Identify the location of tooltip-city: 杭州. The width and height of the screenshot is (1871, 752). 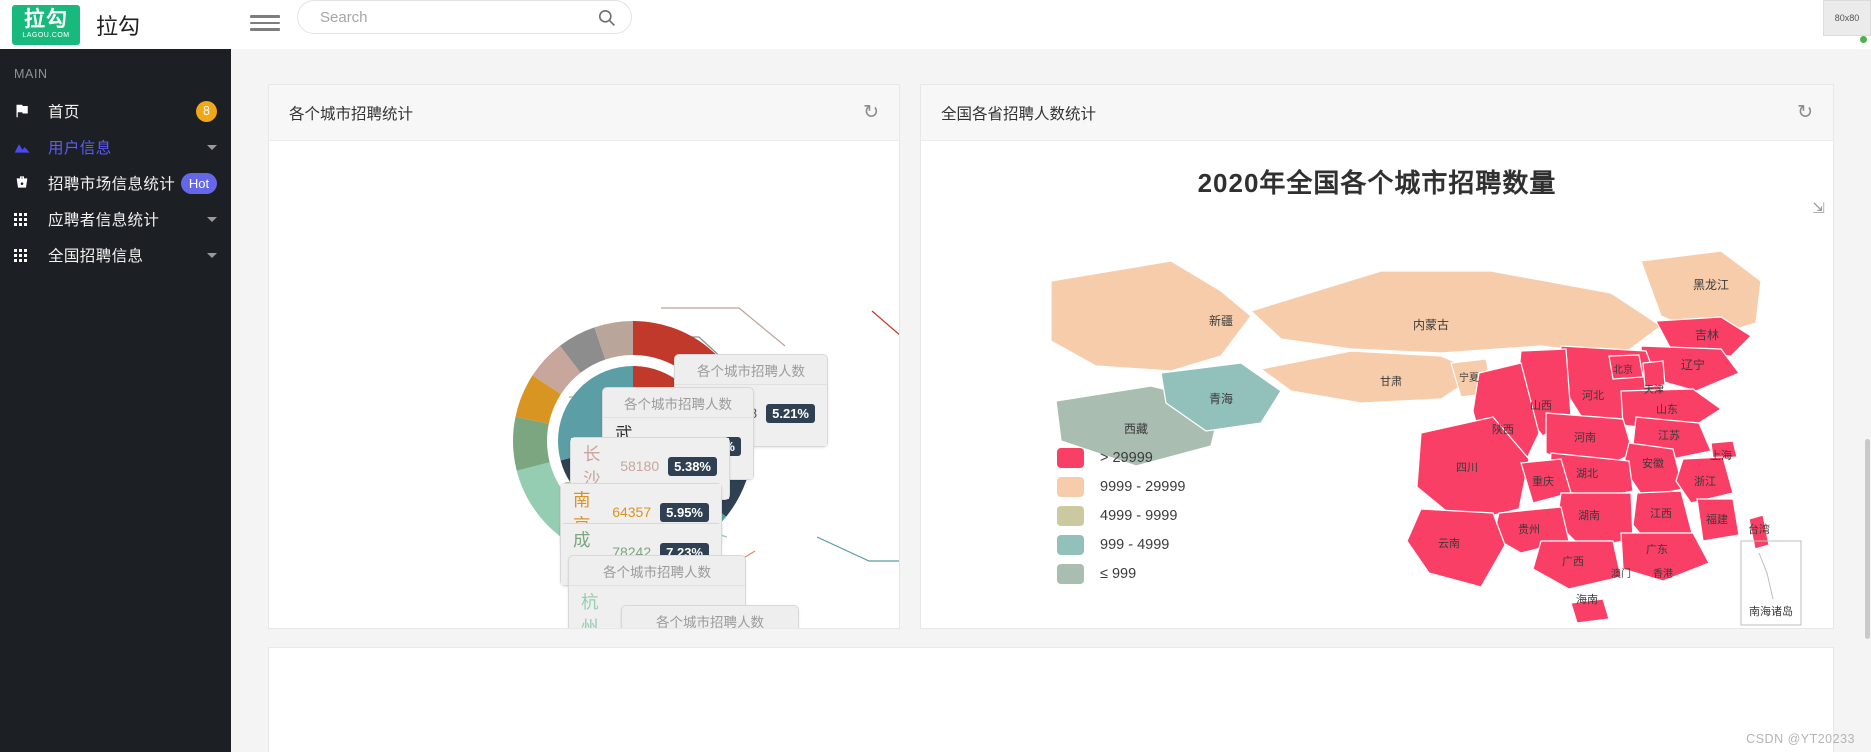
(590, 610).